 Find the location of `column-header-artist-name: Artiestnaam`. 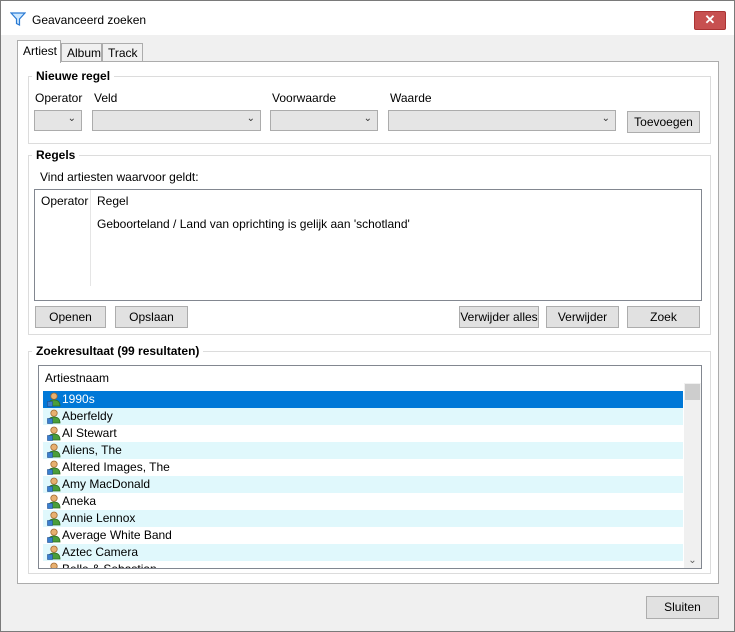

column-header-artist-name: Artiestnaam is located at coordinates (139, 378).